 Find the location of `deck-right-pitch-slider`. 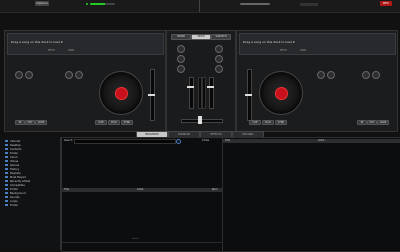

deck-right-pitch-slider is located at coordinates (248, 95).